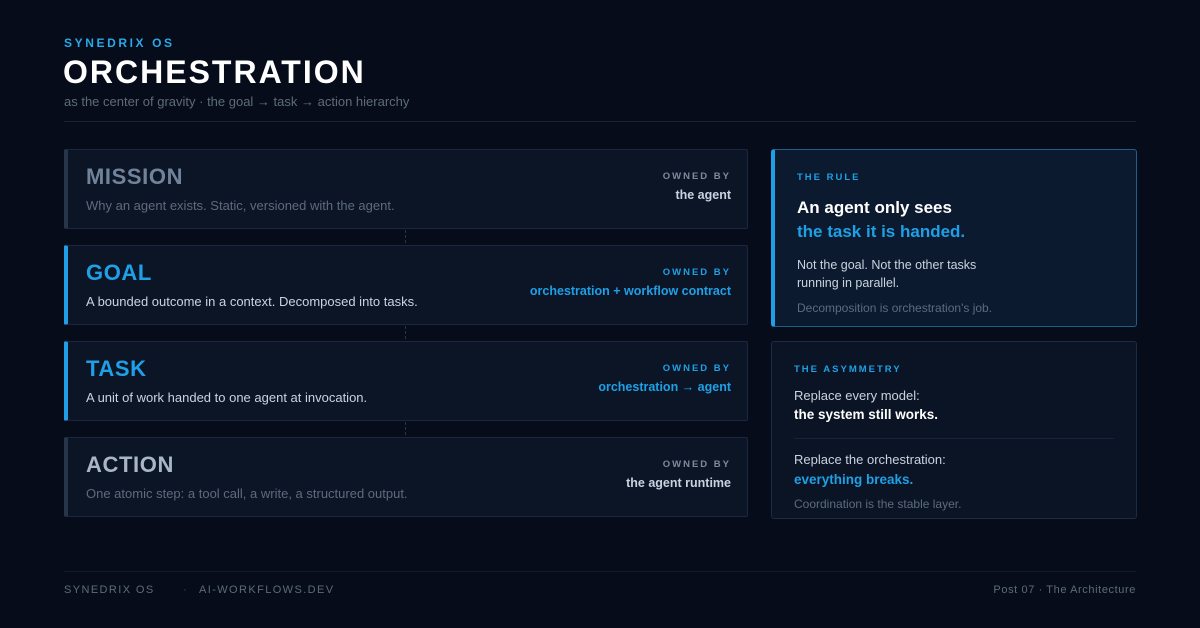 The width and height of the screenshot is (1200, 628). What do you see at coordinates (214, 72) in the screenshot?
I see `page-title: ORCHESTRATION` at bounding box center [214, 72].